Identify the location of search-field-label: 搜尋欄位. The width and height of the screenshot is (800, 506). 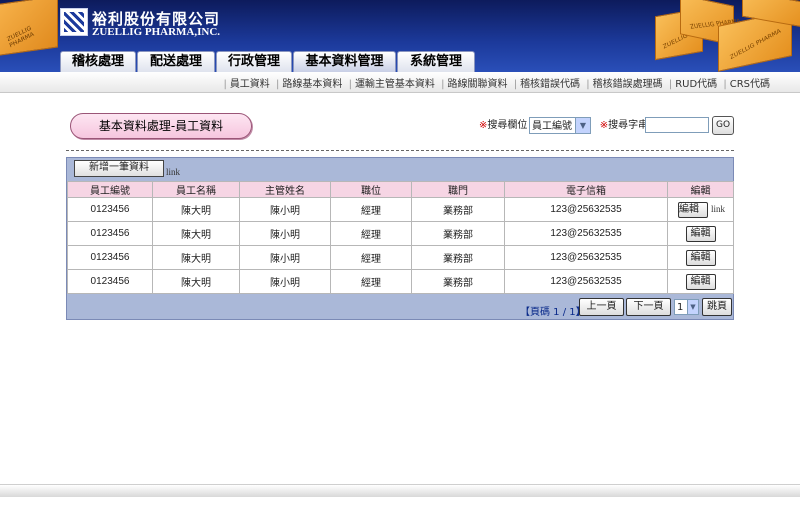
(507, 125).